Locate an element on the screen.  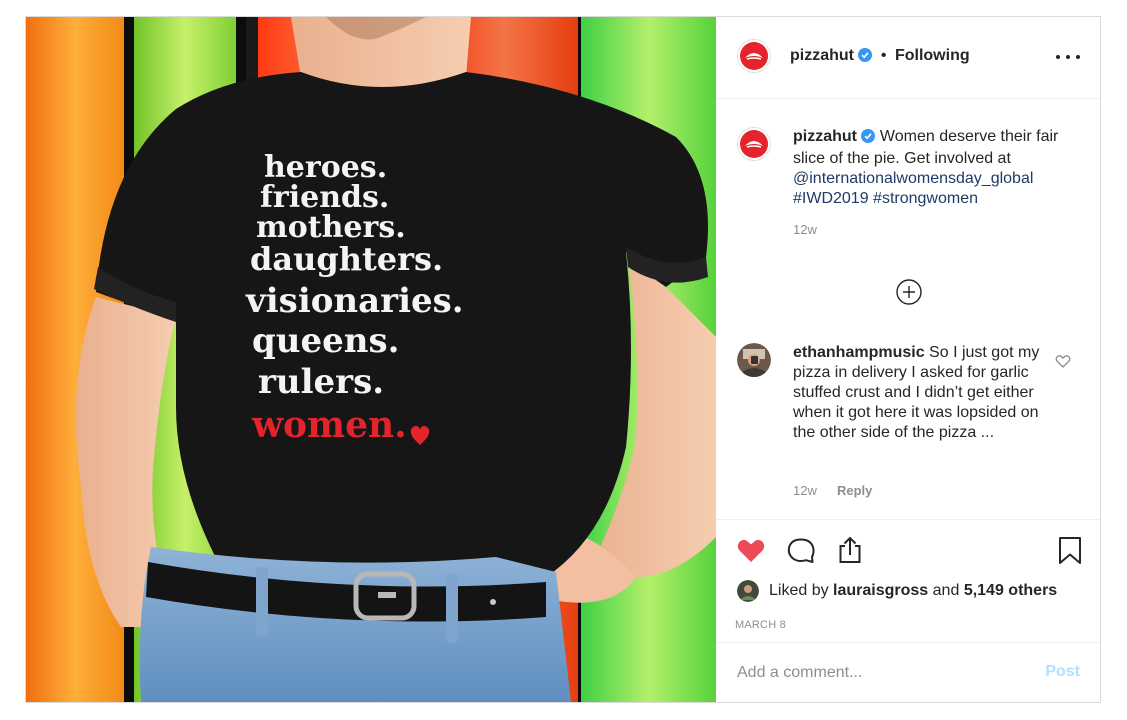
shirt-line-4: daughters. is located at coordinates (346, 259).